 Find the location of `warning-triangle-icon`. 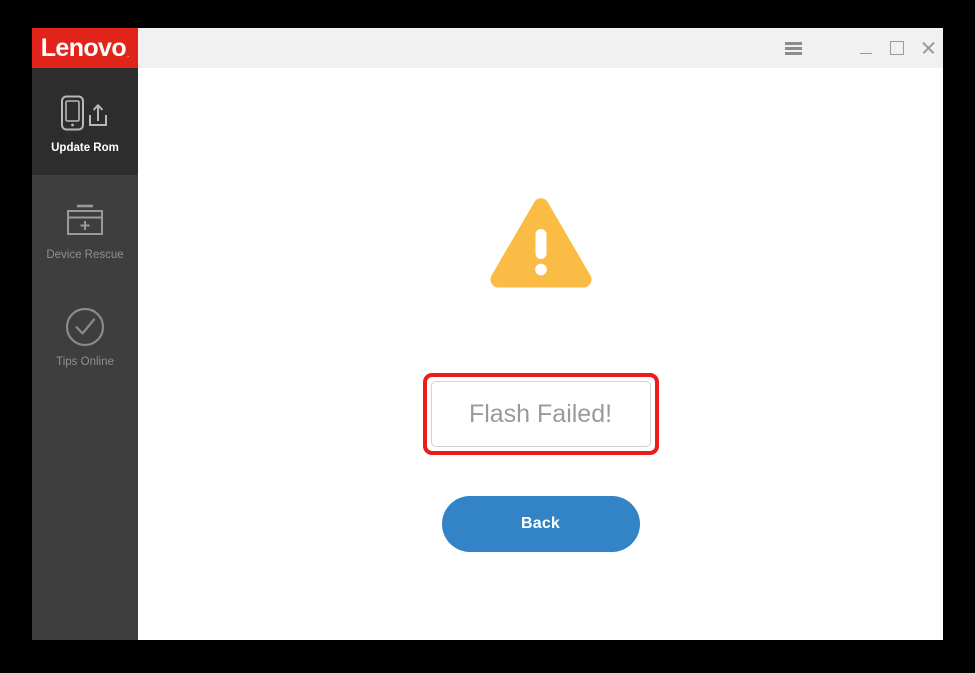

warning-triangle-icon is located at coordinates (541, 246).